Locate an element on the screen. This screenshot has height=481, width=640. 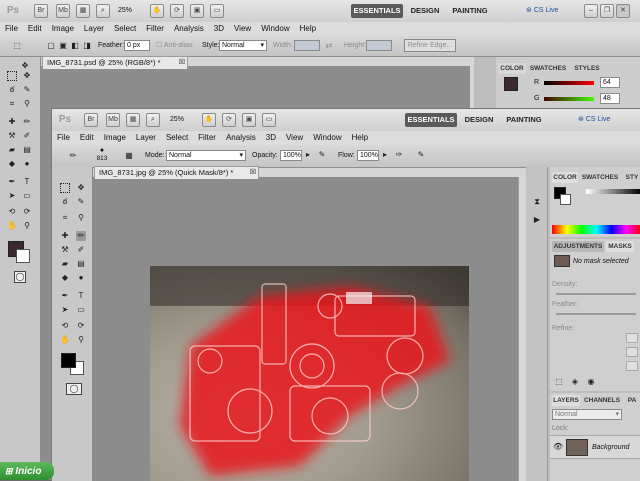
zoom-level-icon: ⌕ is located at coordinates (103, 11).